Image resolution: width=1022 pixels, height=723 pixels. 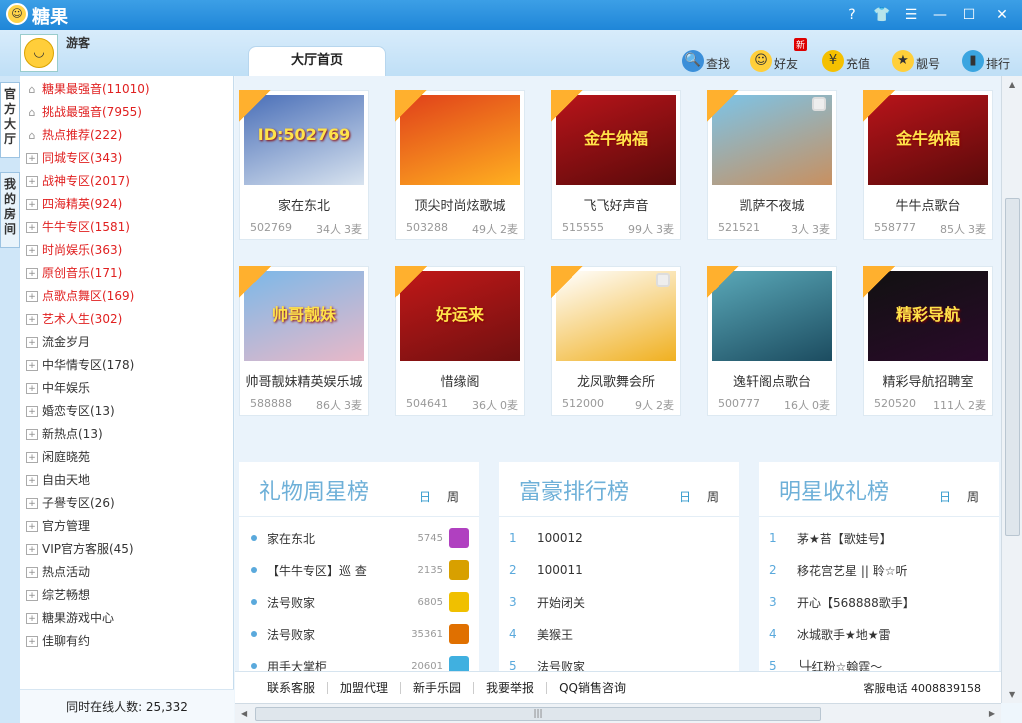 I want to click on room-card: 逸轩阁点歌台 500777 16人 0麦, so click(x=772, y=341).